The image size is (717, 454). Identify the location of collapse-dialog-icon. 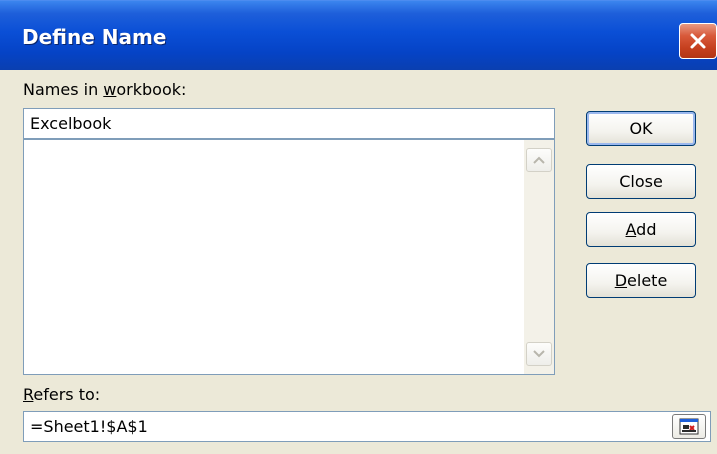
(689, 426).